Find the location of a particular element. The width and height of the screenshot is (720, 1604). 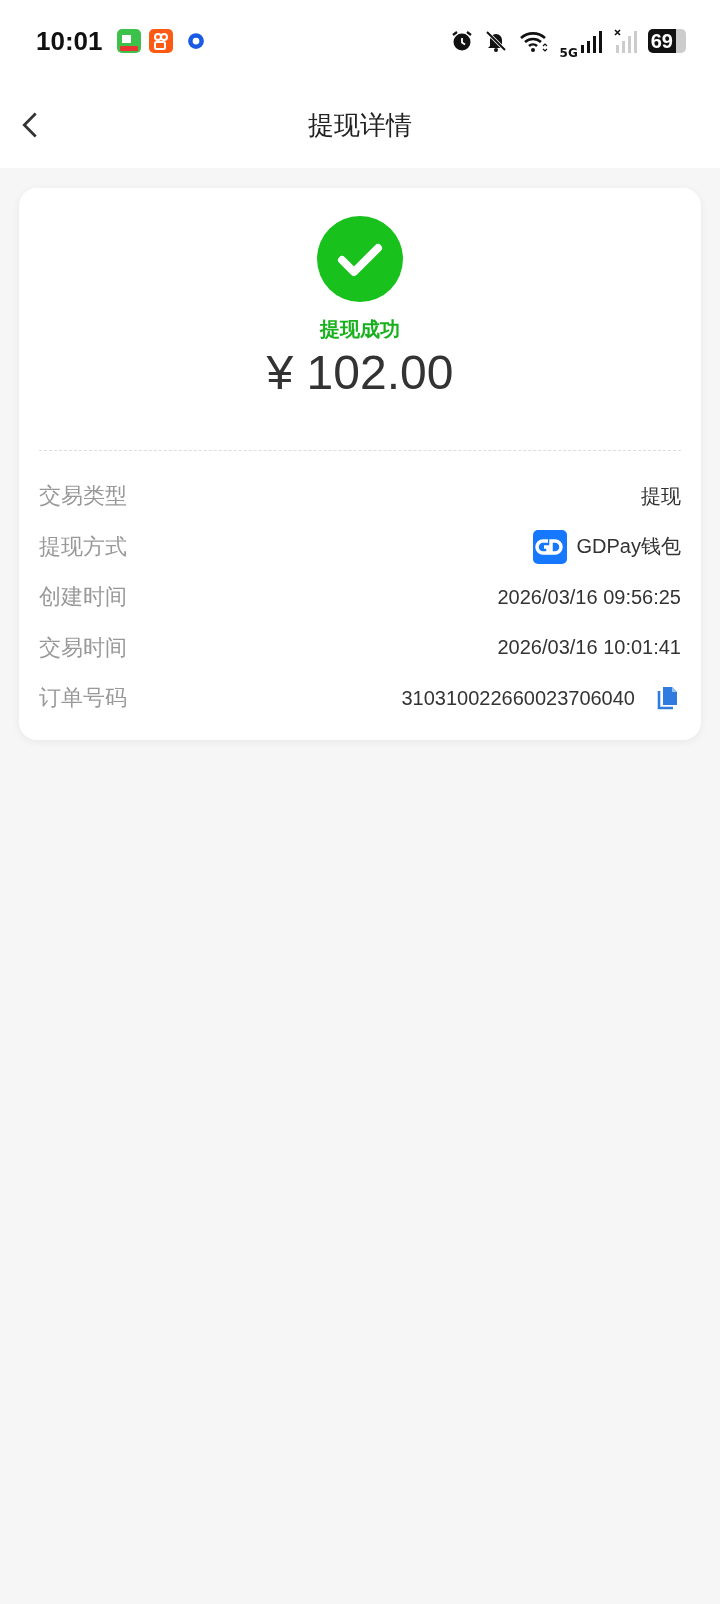

page-title: 提现详情 is located at coordinates (360, 125).